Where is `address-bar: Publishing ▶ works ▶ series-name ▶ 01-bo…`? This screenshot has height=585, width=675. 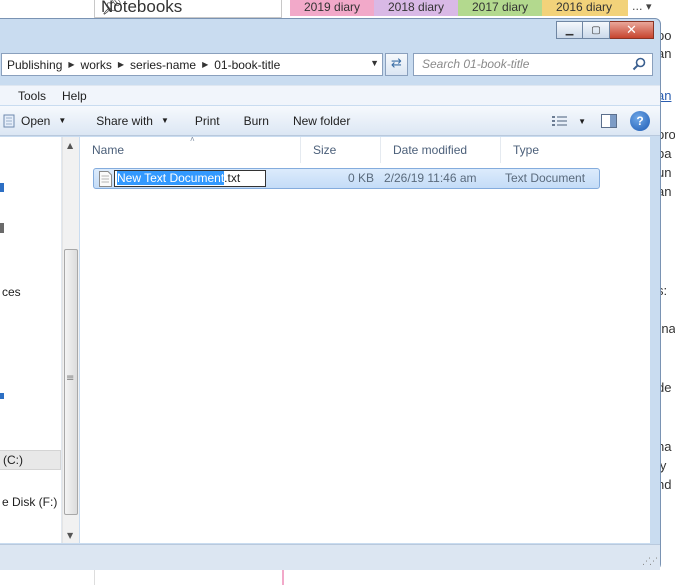 address-bar: Publishing ▶ works ▶ series-name ▶ 01-bo… is located at coordinates (192, 64).